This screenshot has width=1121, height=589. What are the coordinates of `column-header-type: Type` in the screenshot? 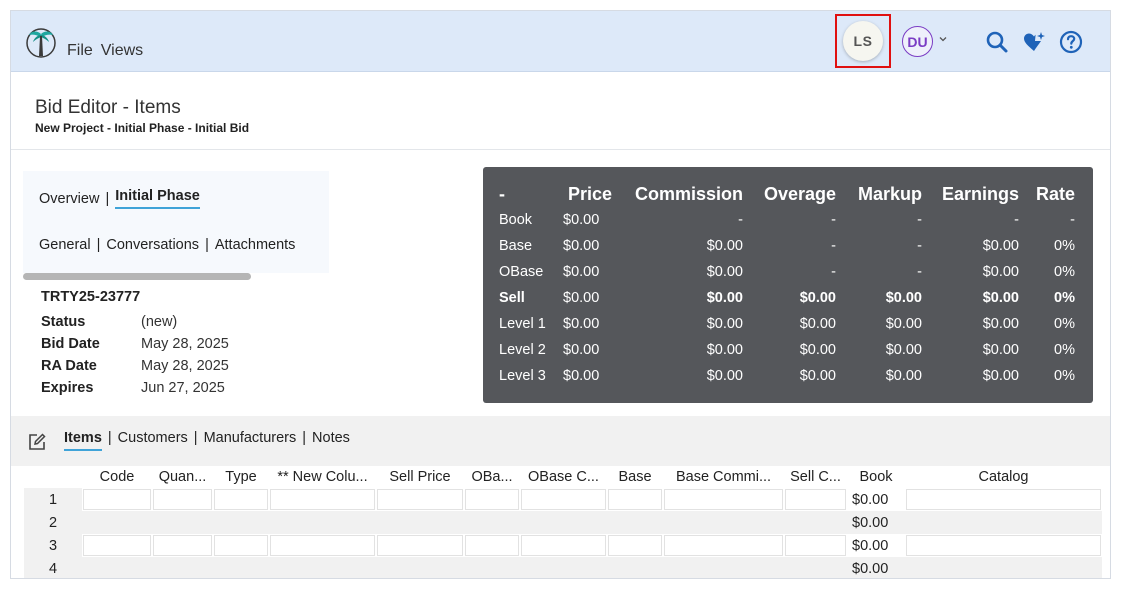 It's located at (241, 477).